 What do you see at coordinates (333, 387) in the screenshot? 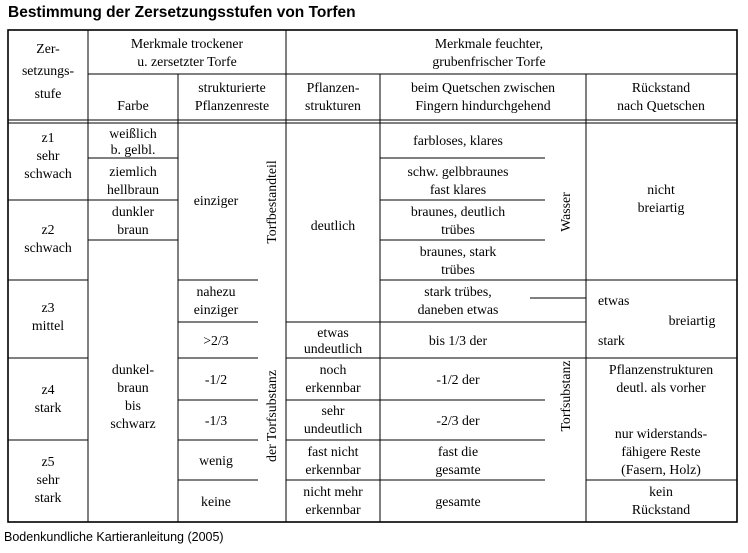
I see `plant-p3: erkennbar` at bounding box center [333, 387].